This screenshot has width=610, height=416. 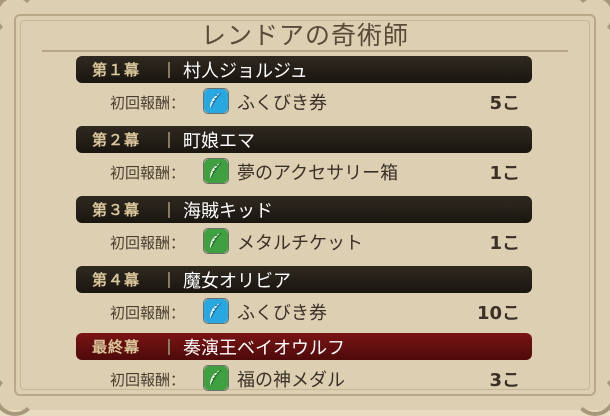 I want to click on chapter-entry: 第３幕 海賊キッド初回報酬： メタルチケット 1こ, so click(x=304, y=227).